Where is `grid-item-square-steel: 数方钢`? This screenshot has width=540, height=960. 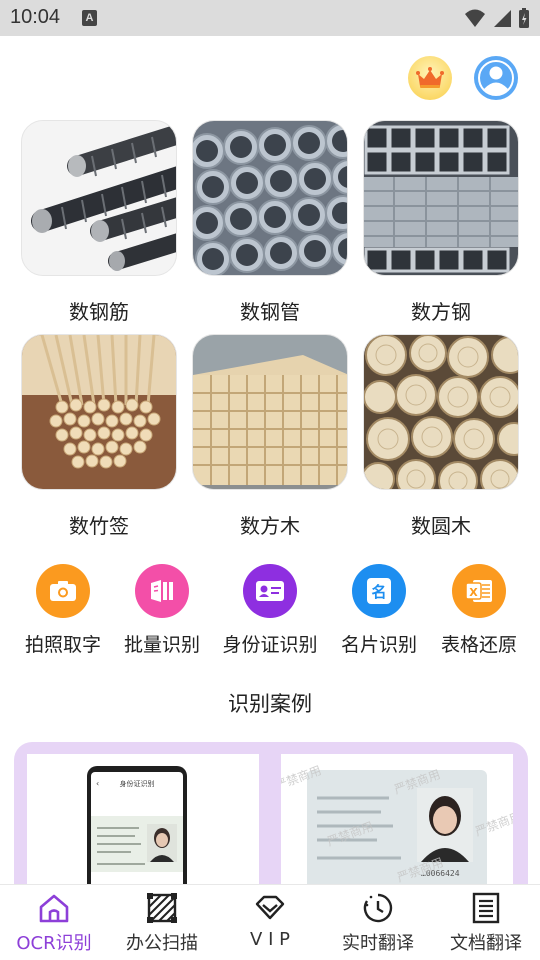
grid-item-square-steel: 数方钢 is located at coordinates (441, 222).